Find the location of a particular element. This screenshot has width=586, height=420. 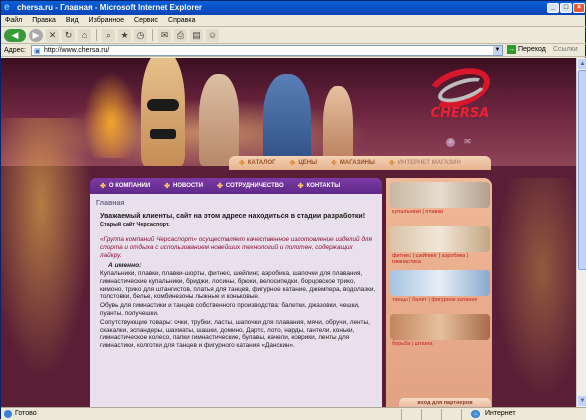

edit-icon: ▤ is located at coordinates (196, 35).